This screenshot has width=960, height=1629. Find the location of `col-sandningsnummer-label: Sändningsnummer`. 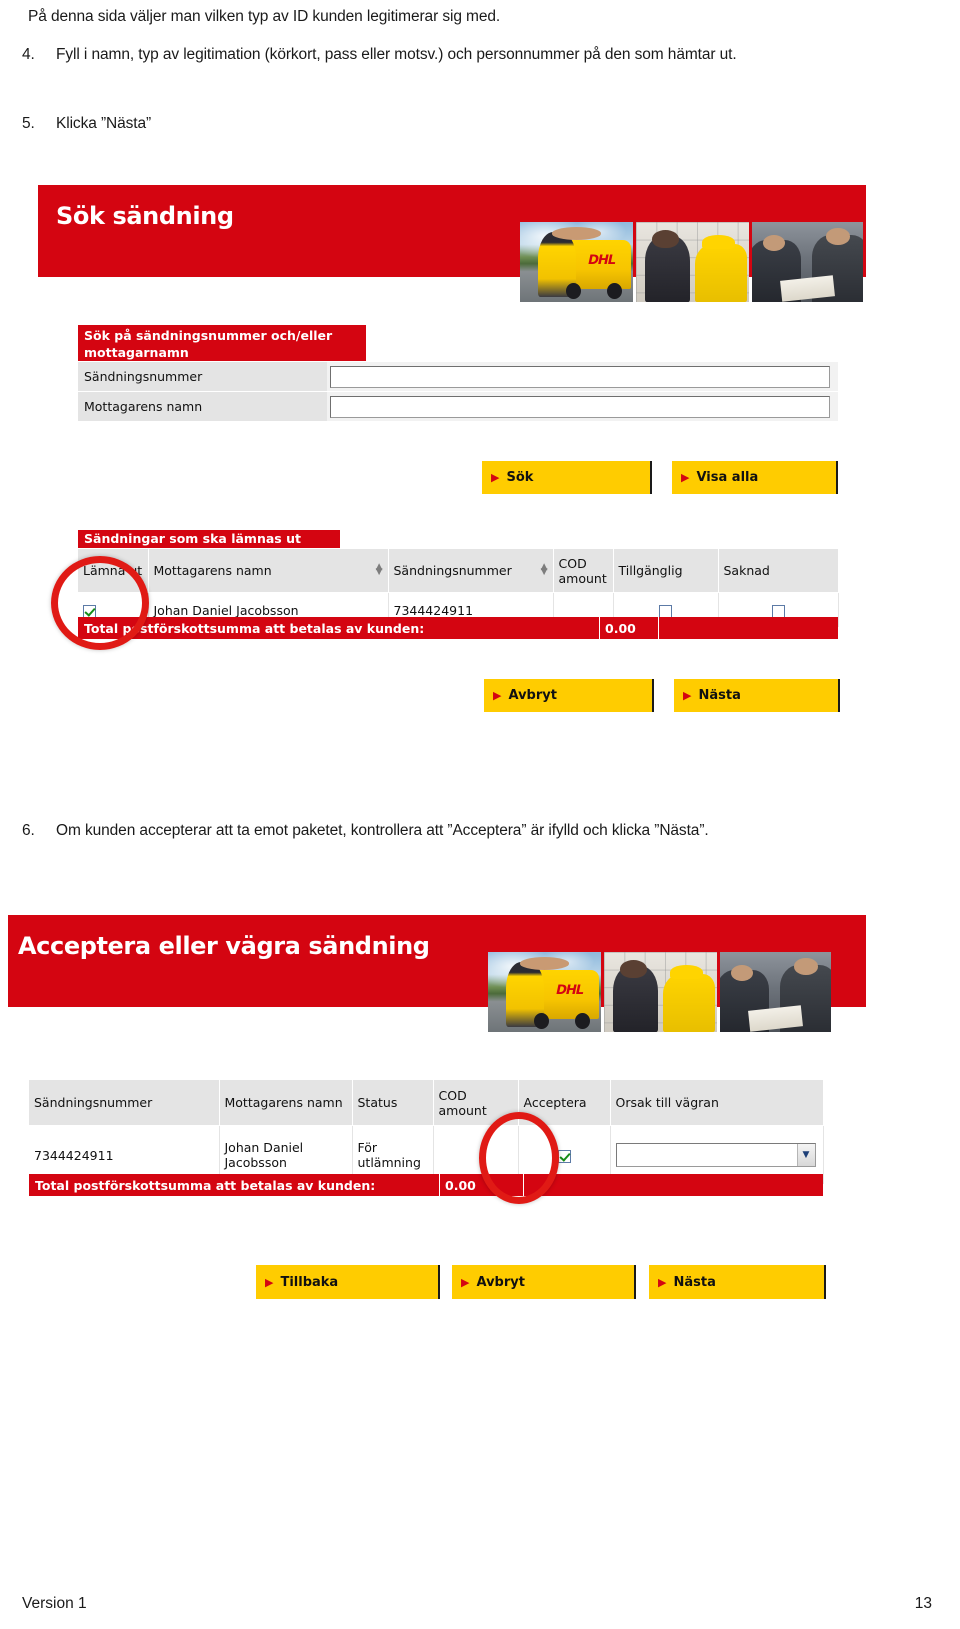

col-sandningsnummer-label: Sändningsnummer is located at coordinates (452, 570).